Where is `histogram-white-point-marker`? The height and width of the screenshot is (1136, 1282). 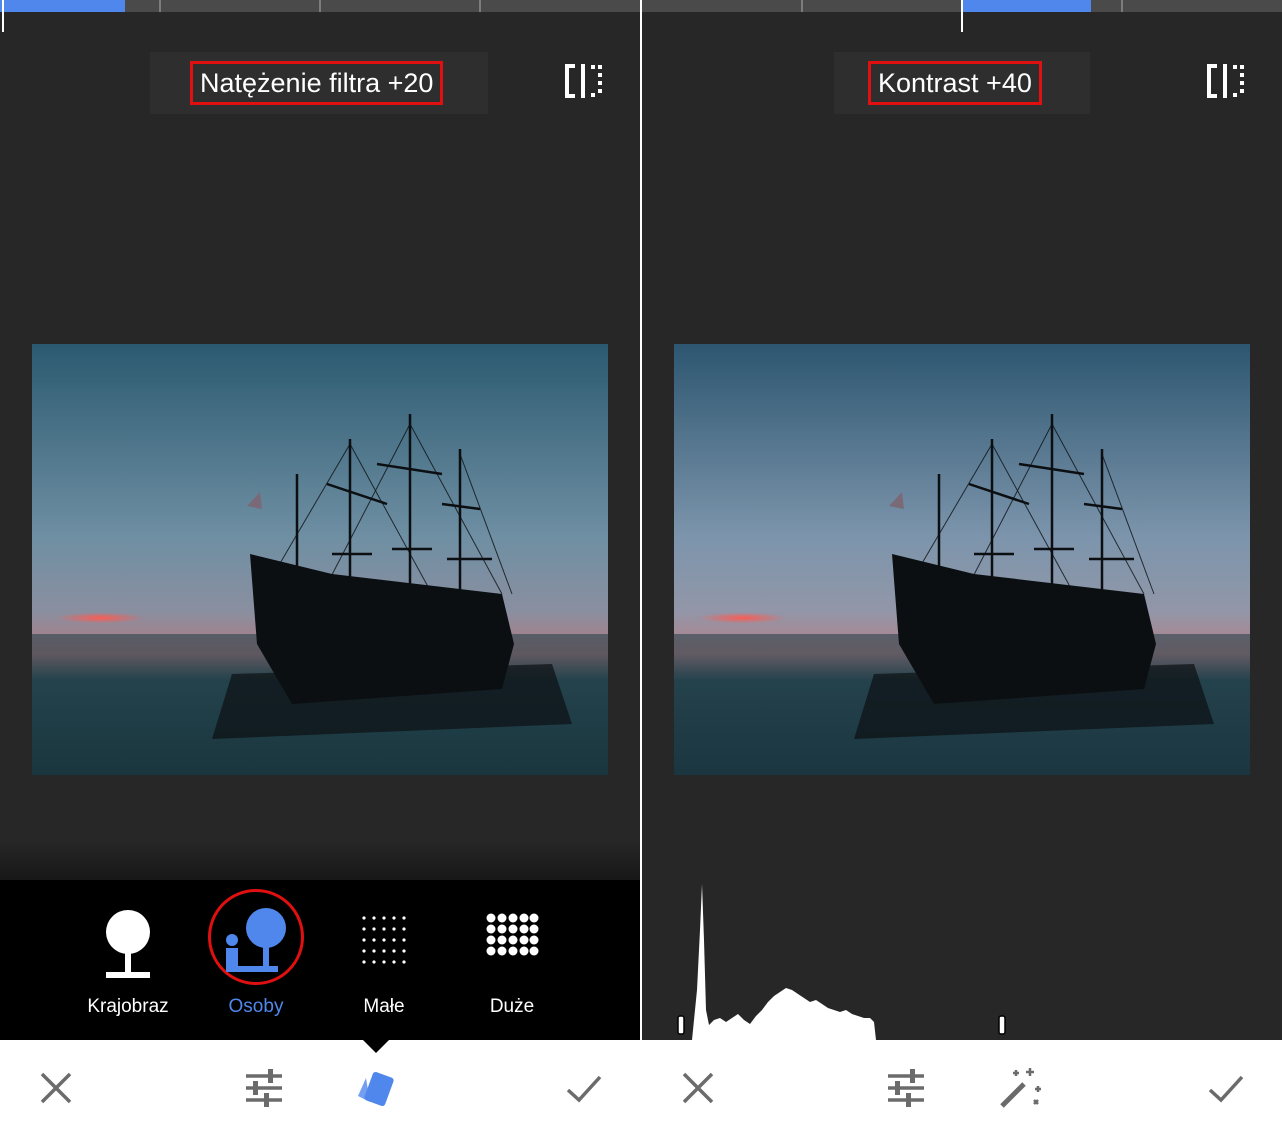
histogram-white-point-marker is located at coordinates (1002, 1025).